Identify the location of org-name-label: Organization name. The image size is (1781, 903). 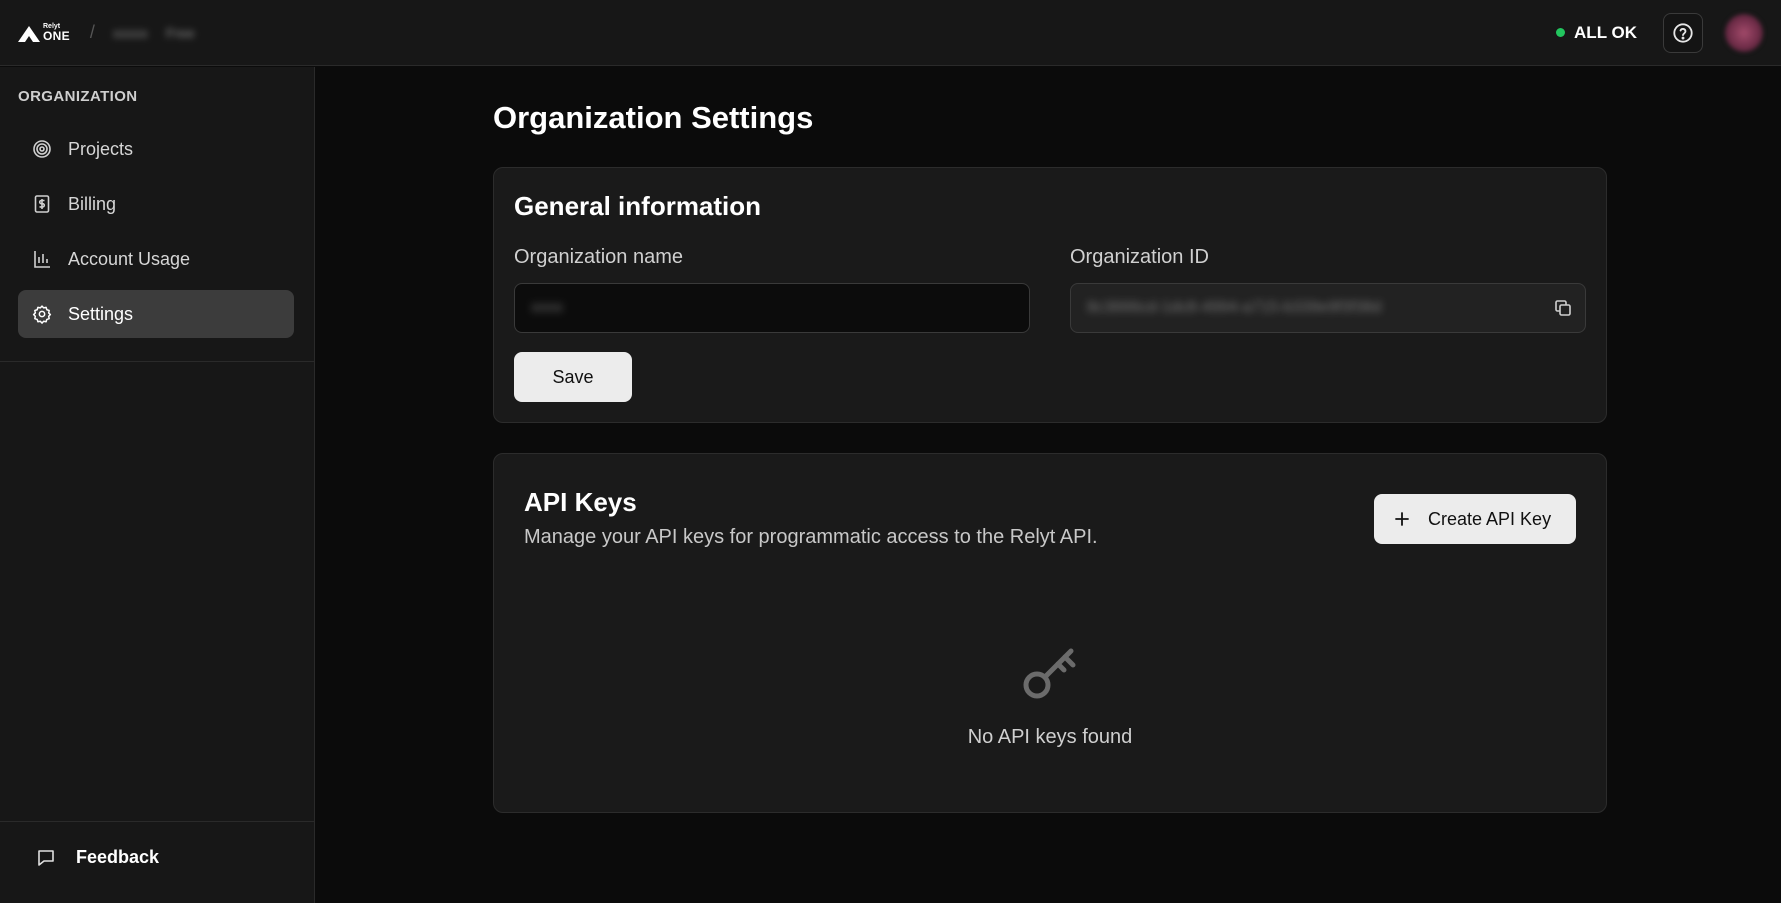
(598, 257).